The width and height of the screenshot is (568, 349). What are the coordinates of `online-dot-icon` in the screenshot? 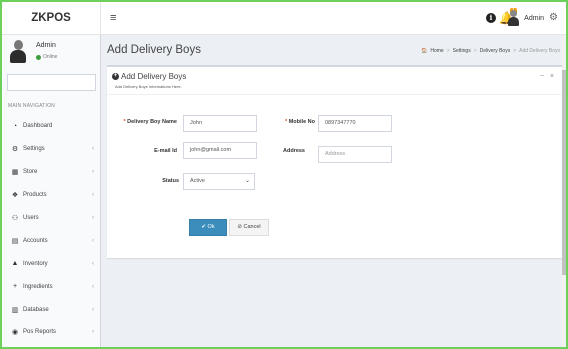 It's located at (38, 57).